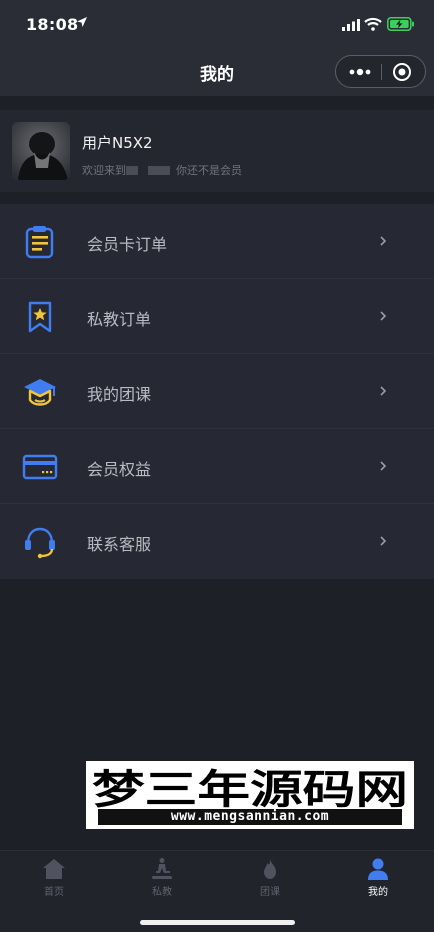 The width and height of the screenshot is (434, 932). Describe the element at coordinates (217, 922) in the screenshot. I see `home-indicator` at that location.